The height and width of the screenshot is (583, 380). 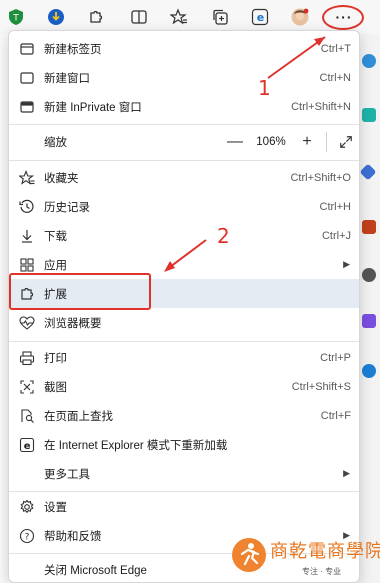 I want to click on watermark-title: 商乾電商學院, so click(x=325, y=551).